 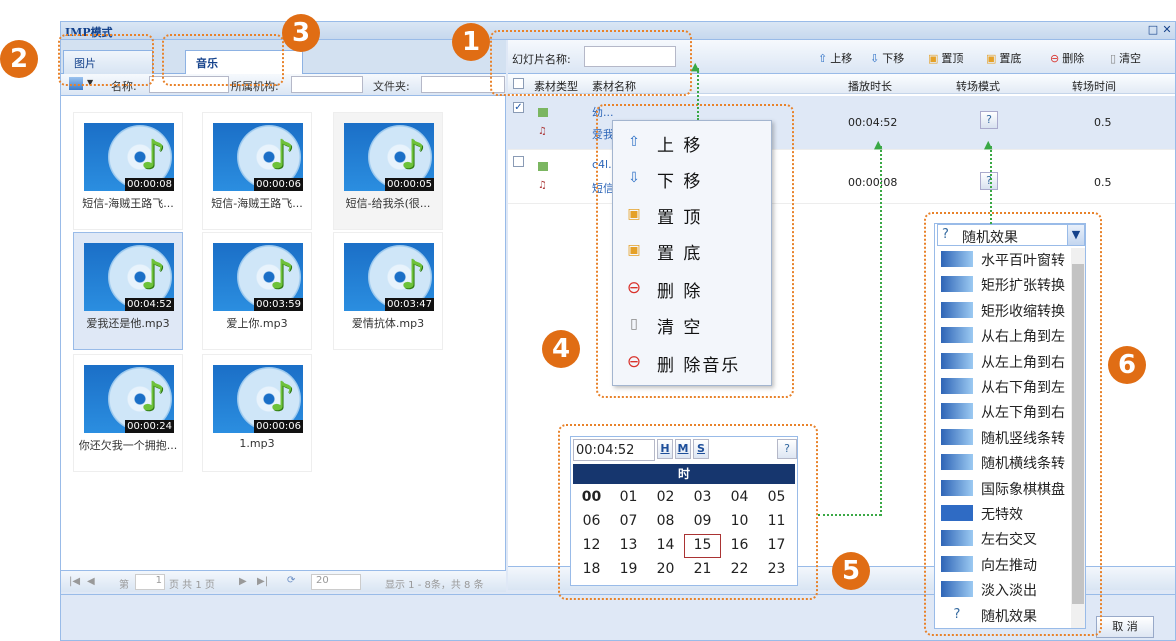 What do you see at coordinates (1153, 30) in the screenshot?
I see `restore-icon: □` at bounding box center [1153, 30].